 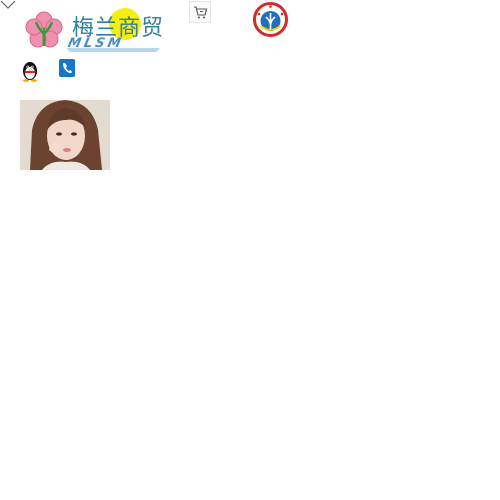 What do you see at coordinates (95, 29) in the screenshot?
I see `site-logo: 梅兰商贸 MLSM` at bounding box center [95, 29].